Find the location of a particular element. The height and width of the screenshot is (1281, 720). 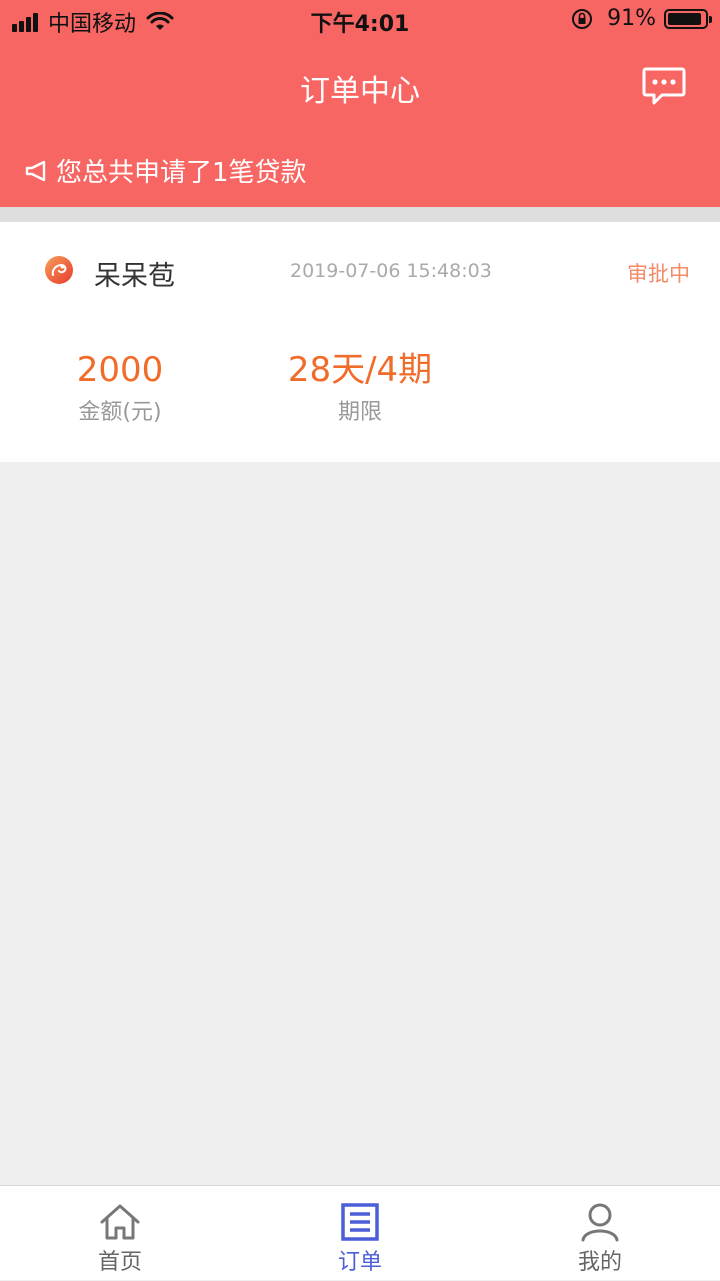

battery-icon is located at coordinates (688, 18).